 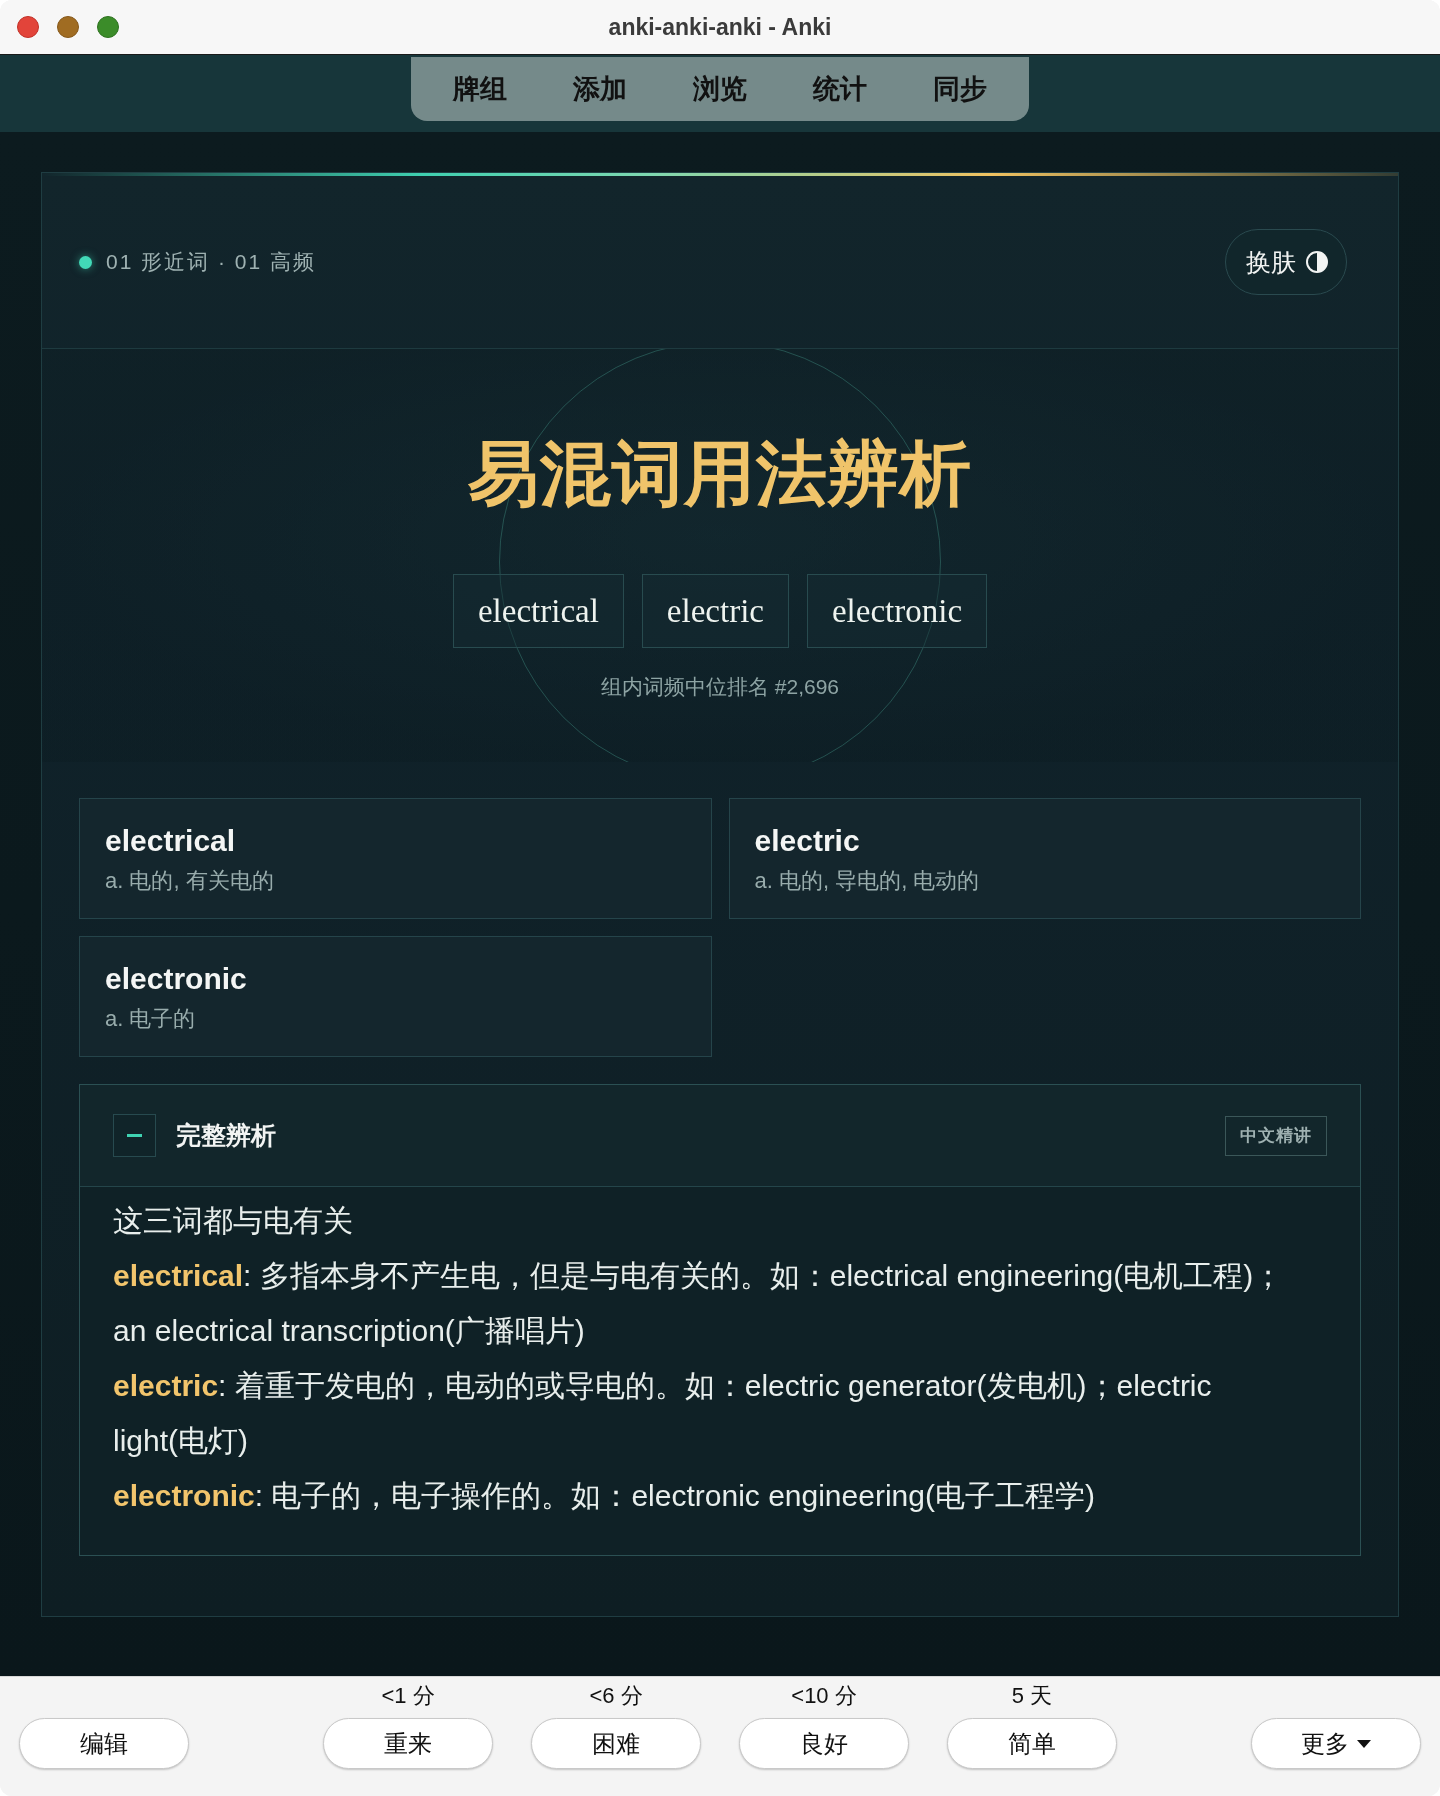 I want to click on collapse-button, so click(x=134, y=1135).